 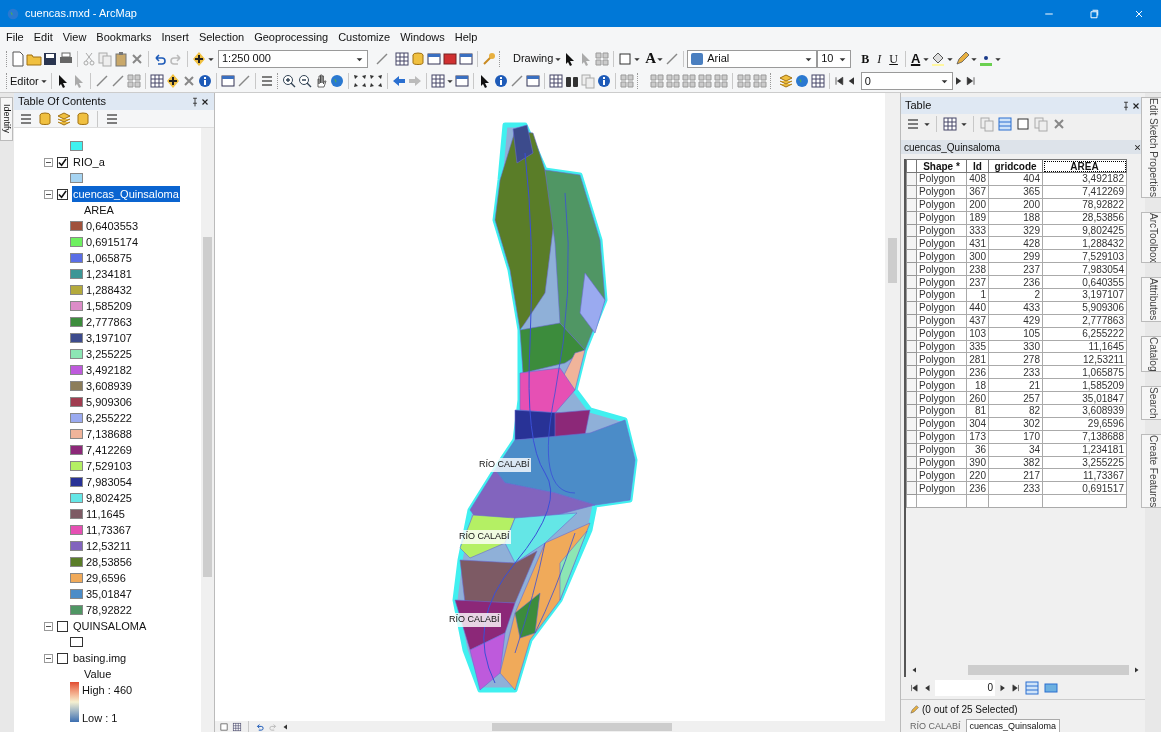 What do you see at coordinates (752, 58) in the screenshot?
I see `font-field: Arial` at bounding box center [752, 58].